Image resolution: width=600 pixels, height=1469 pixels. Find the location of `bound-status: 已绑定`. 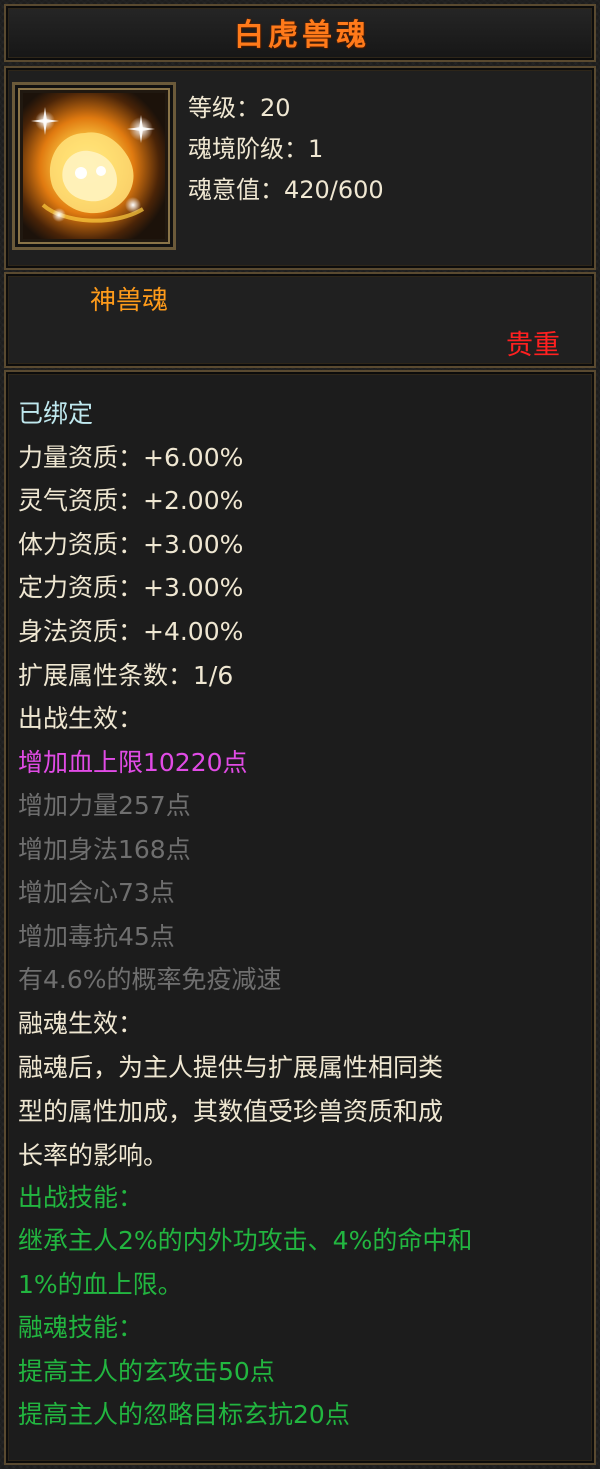

bound-status: 已绑定 is located at coordinates (56, 413).